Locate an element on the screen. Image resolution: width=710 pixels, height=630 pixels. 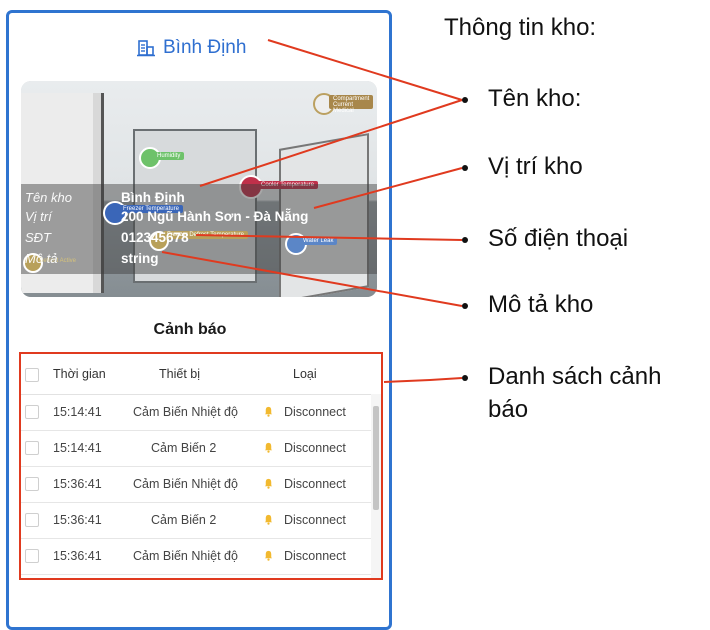
annotation-alert-list: Danh sách cảnh is located at coordinates (575, 376).